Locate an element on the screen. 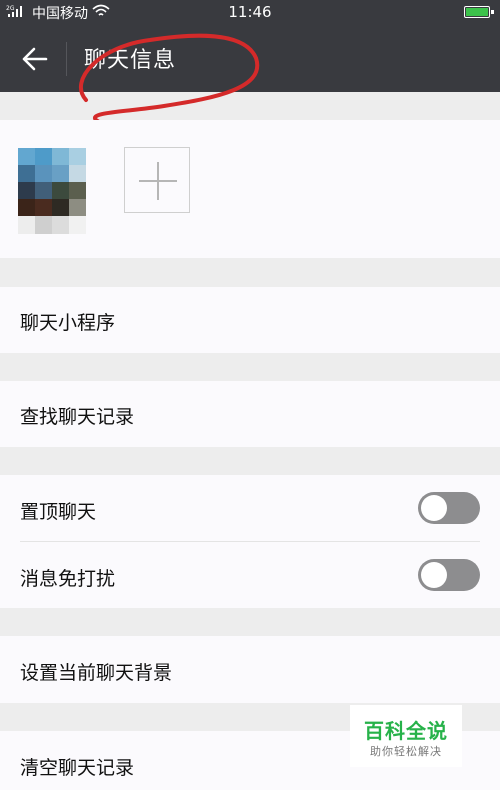 The height and width of the screenshot is (790, 500). back-button is located at coordinates (35, 59).